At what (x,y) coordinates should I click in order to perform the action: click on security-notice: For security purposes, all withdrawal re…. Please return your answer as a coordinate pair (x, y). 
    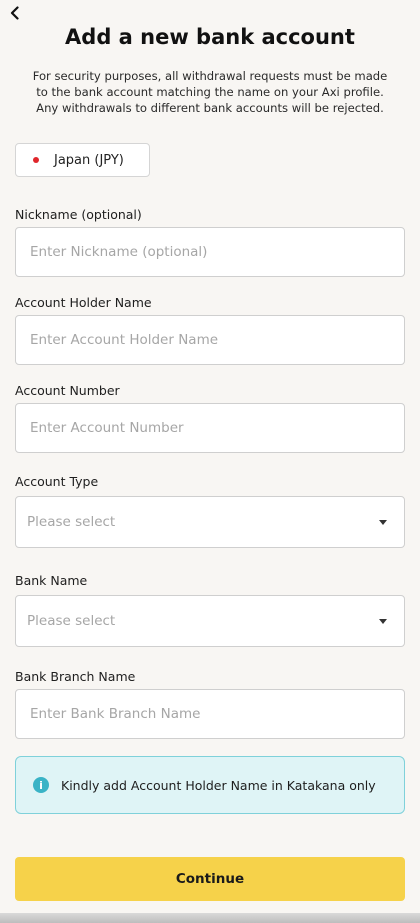
    Looking at the image, I should click on (210, 92).